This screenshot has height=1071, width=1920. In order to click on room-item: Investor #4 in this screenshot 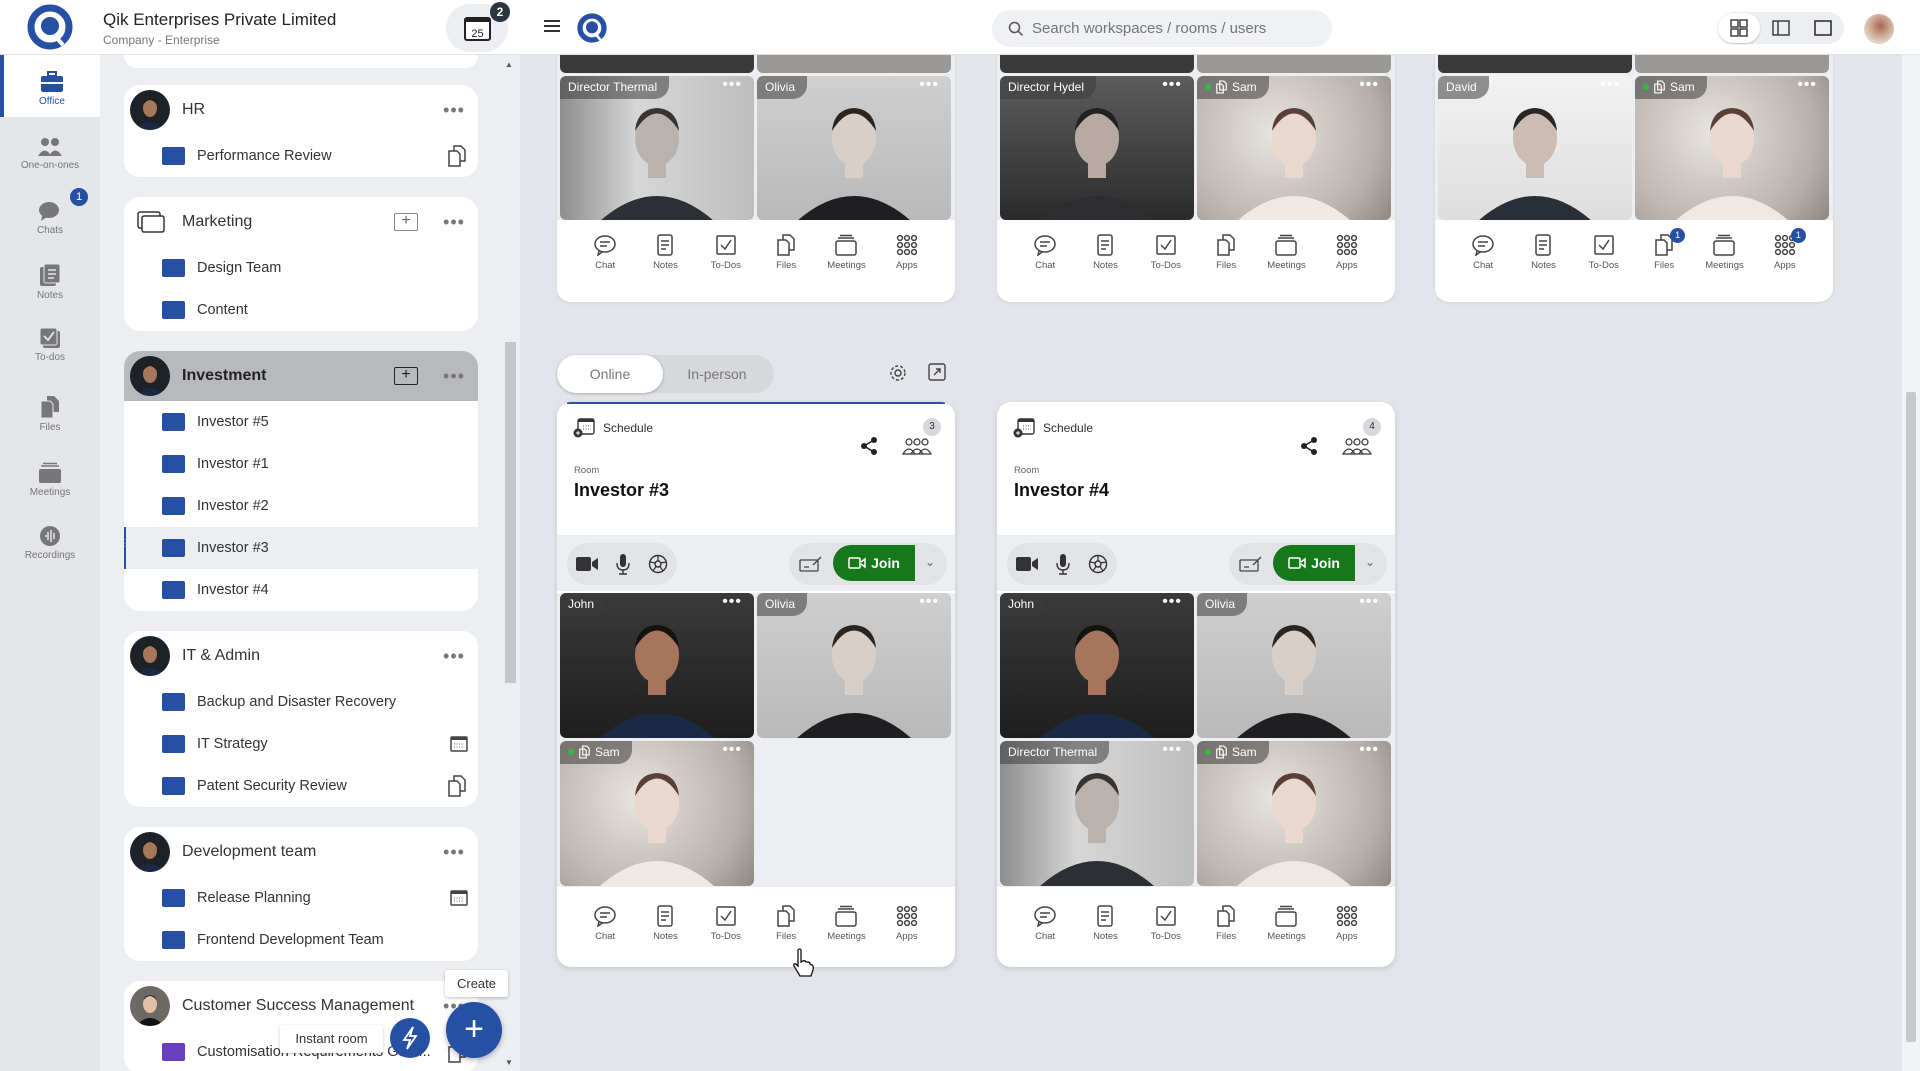, I will do `click(301, 590)`.